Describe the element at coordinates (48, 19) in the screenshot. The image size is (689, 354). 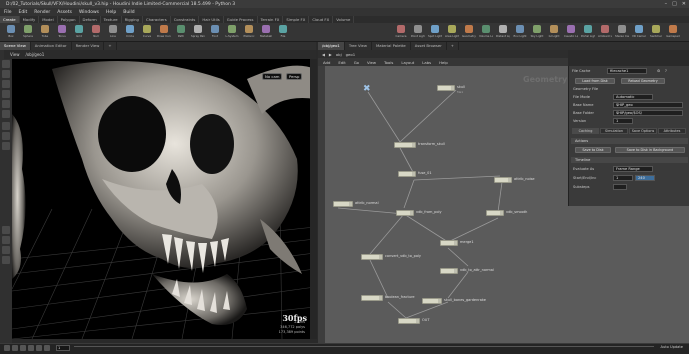
I see `shelf-tab-model: Model` at that location.